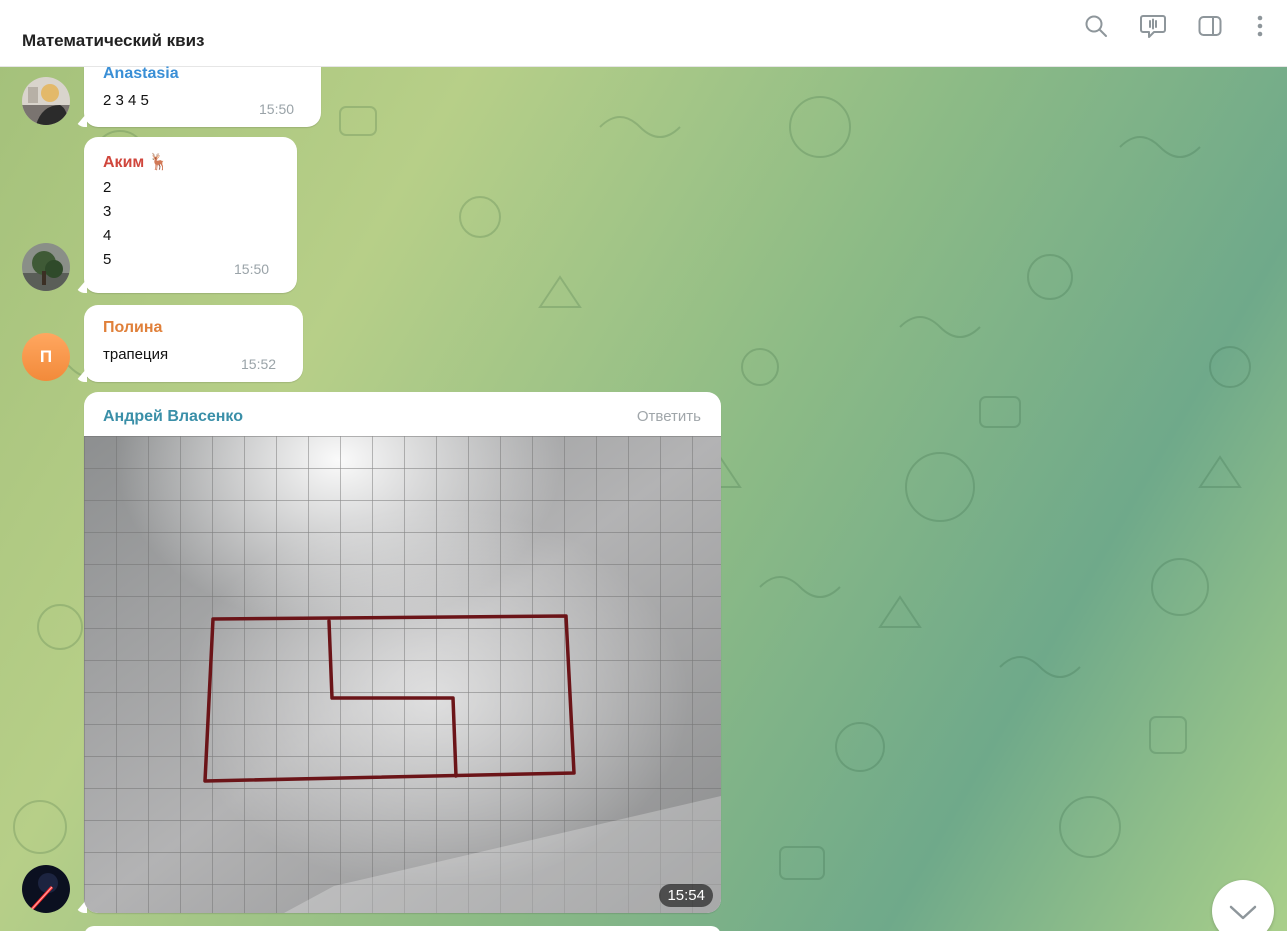 The image size is (1287, 931). What do you see at coordinates (1153, 26) in the screenshot?
I see `live-stream-icon` at bounding box center [1153, 26].